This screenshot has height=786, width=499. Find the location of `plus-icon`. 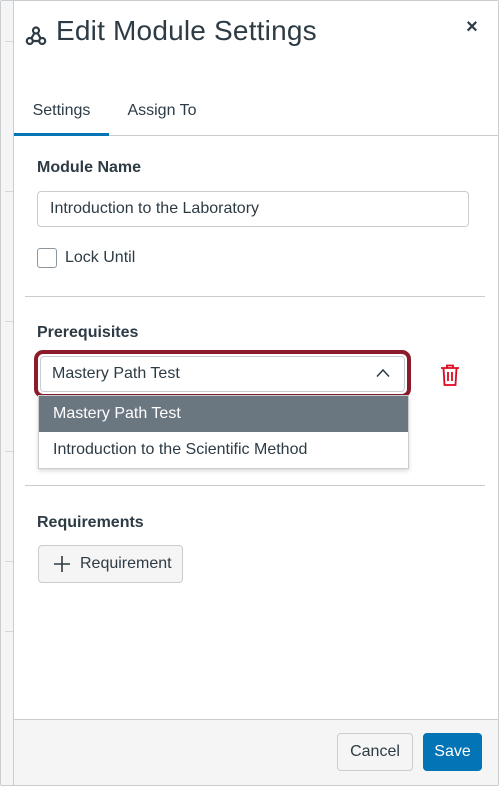

plus-icon is located at coordinates (62, 564).